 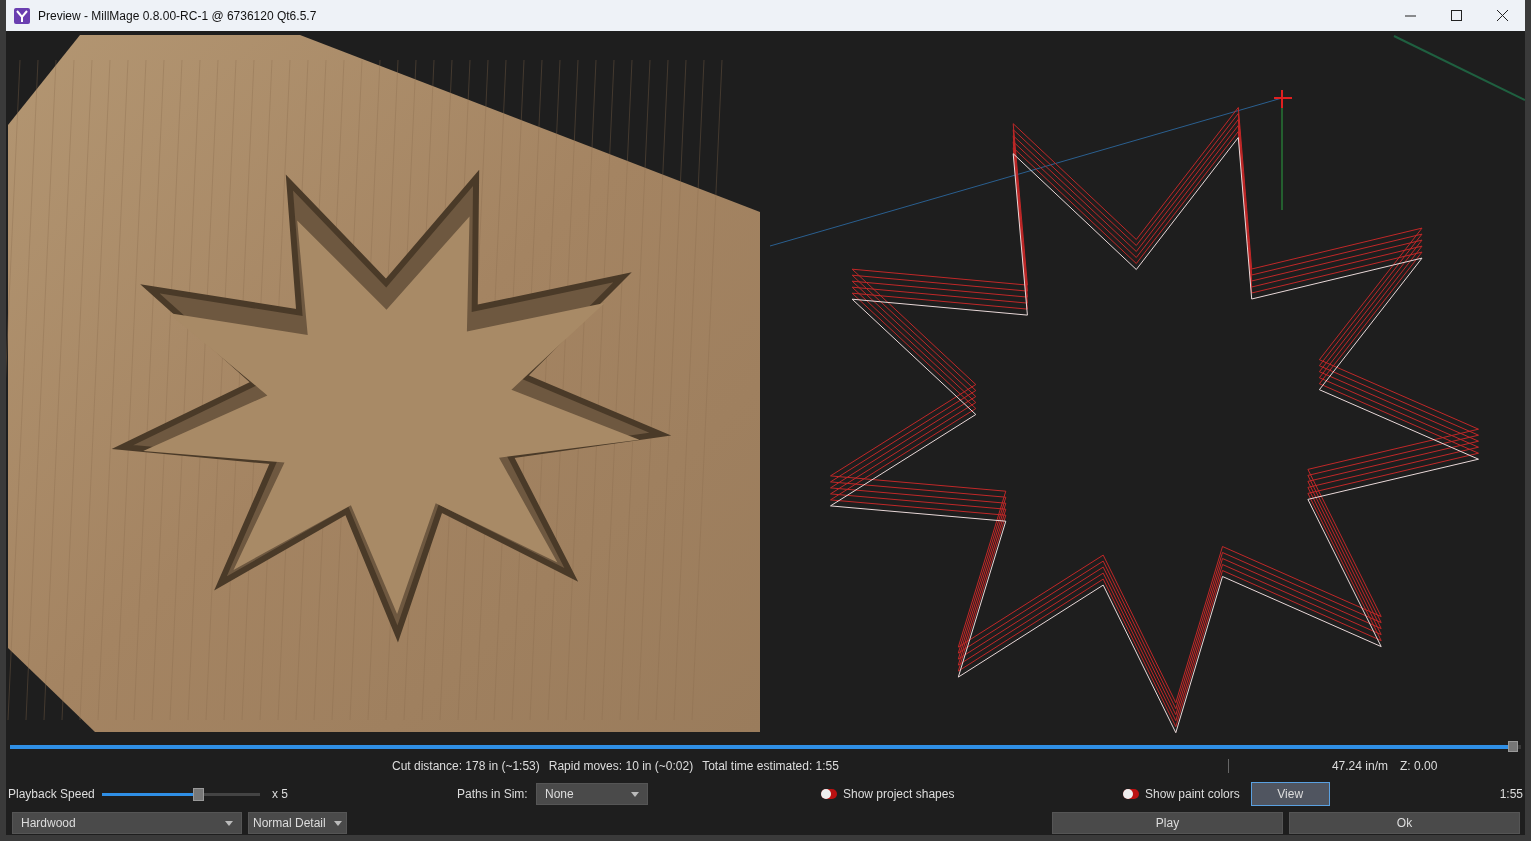 I want to click on paths-dropdown: None, so click(x=592, y=794).